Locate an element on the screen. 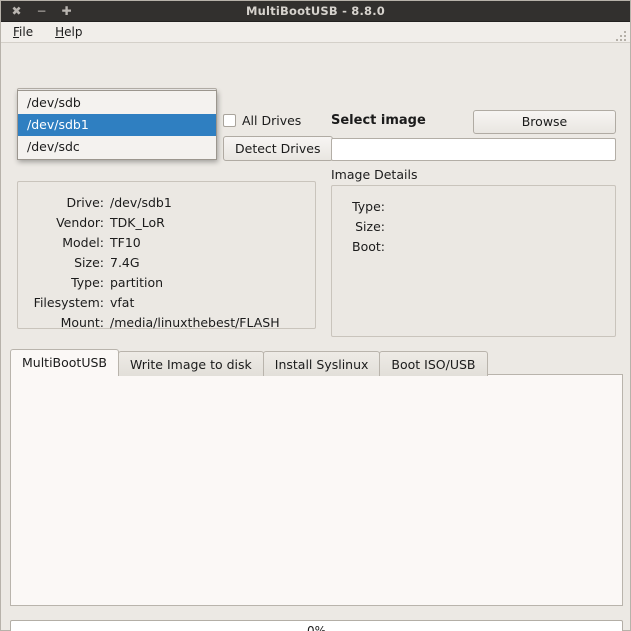  drive-detail-row: Drive: /dev/sdb1 is located at coordinates (166, 202).